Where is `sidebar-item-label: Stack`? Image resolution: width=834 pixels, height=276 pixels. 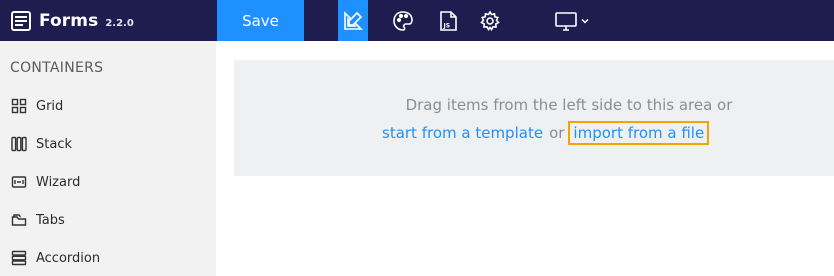
sidebar-item-label: Stack is located at coordinates (54, 144).